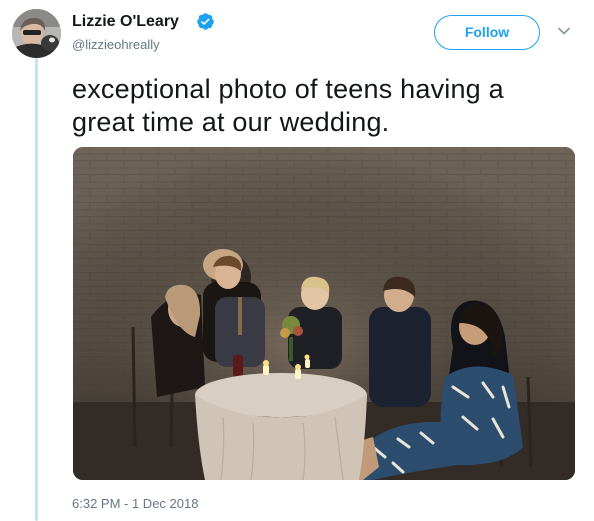 Image resolution: width=594 pixels, height=521 pixels. I want to click on timestamp: 6:32 PM - 1 Dec 2018, so click(135, 504).